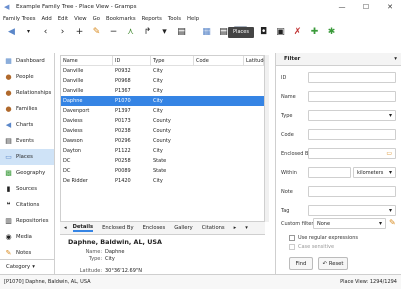 Image resolution: width=401 pixels, height=289 pixels. I want to click on column-code: Code, so click(219, 61).